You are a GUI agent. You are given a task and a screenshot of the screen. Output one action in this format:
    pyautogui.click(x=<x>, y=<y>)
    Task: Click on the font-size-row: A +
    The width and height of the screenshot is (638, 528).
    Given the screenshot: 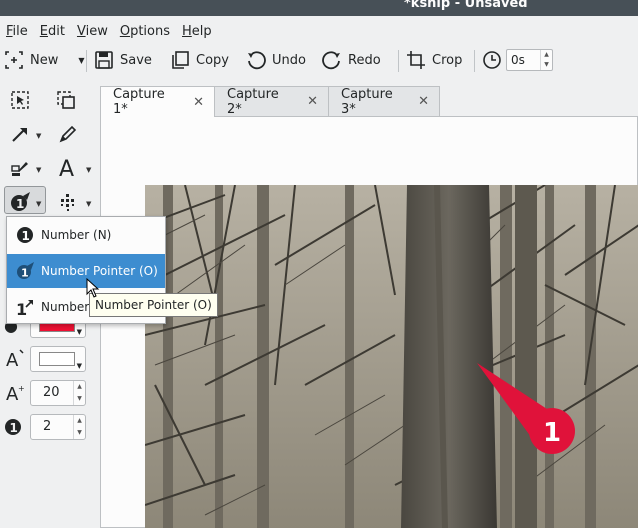 What is the action you would take?
    pyautogui.click(x=15, y=393)
    